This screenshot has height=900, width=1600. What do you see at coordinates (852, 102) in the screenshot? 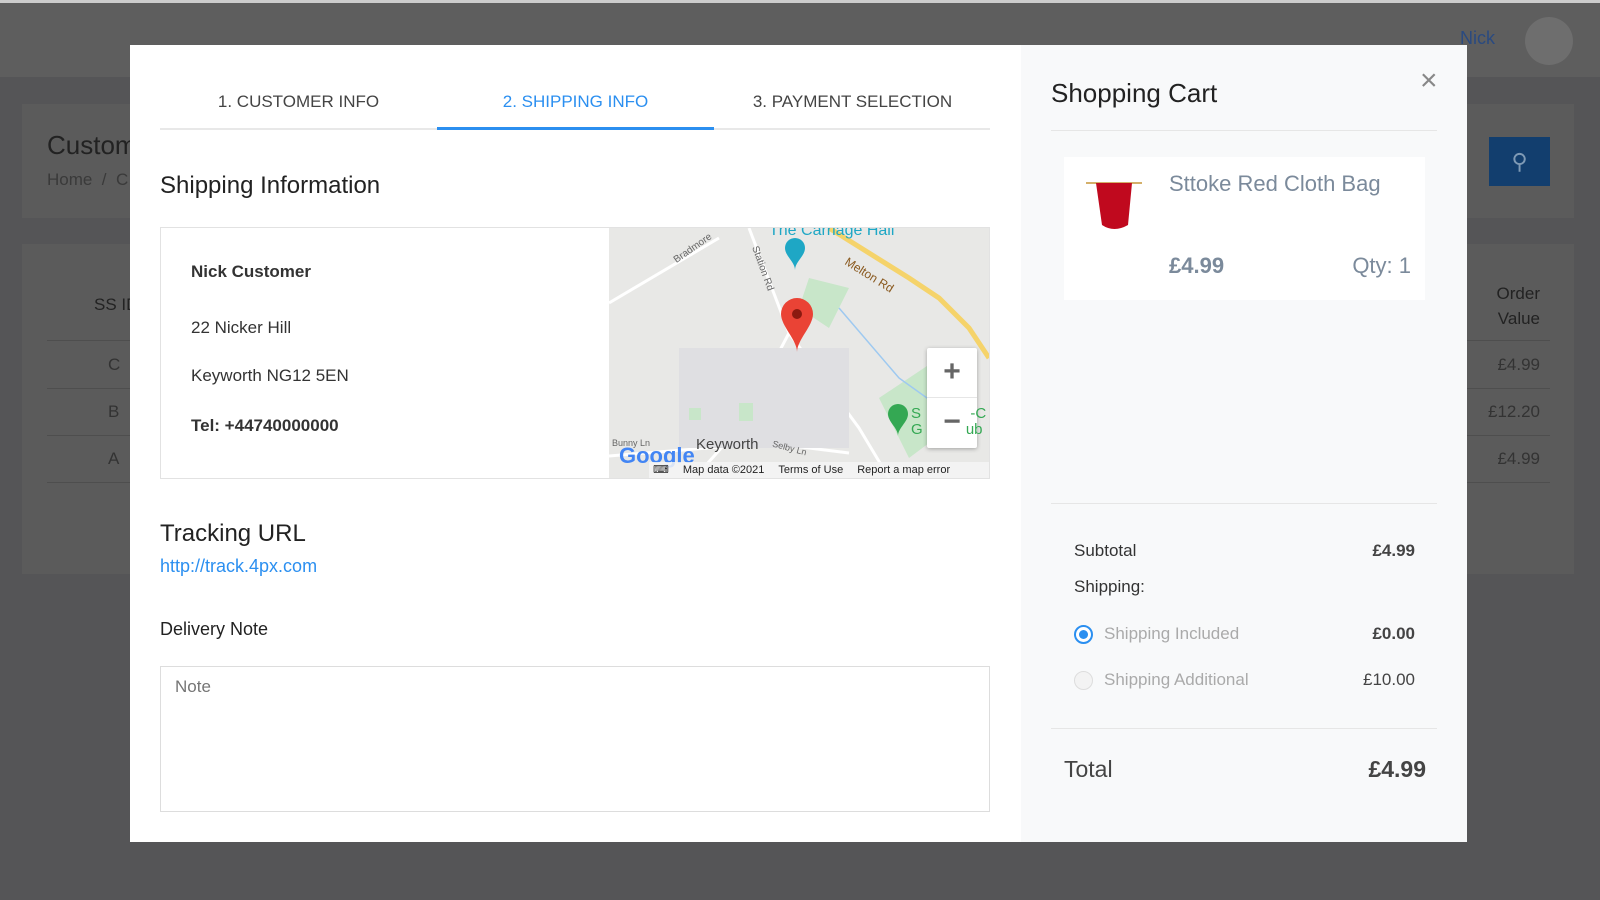
I see `tab-payment-selection: 3. PAYMENT SELECTION` at bounding box center [852, 102].